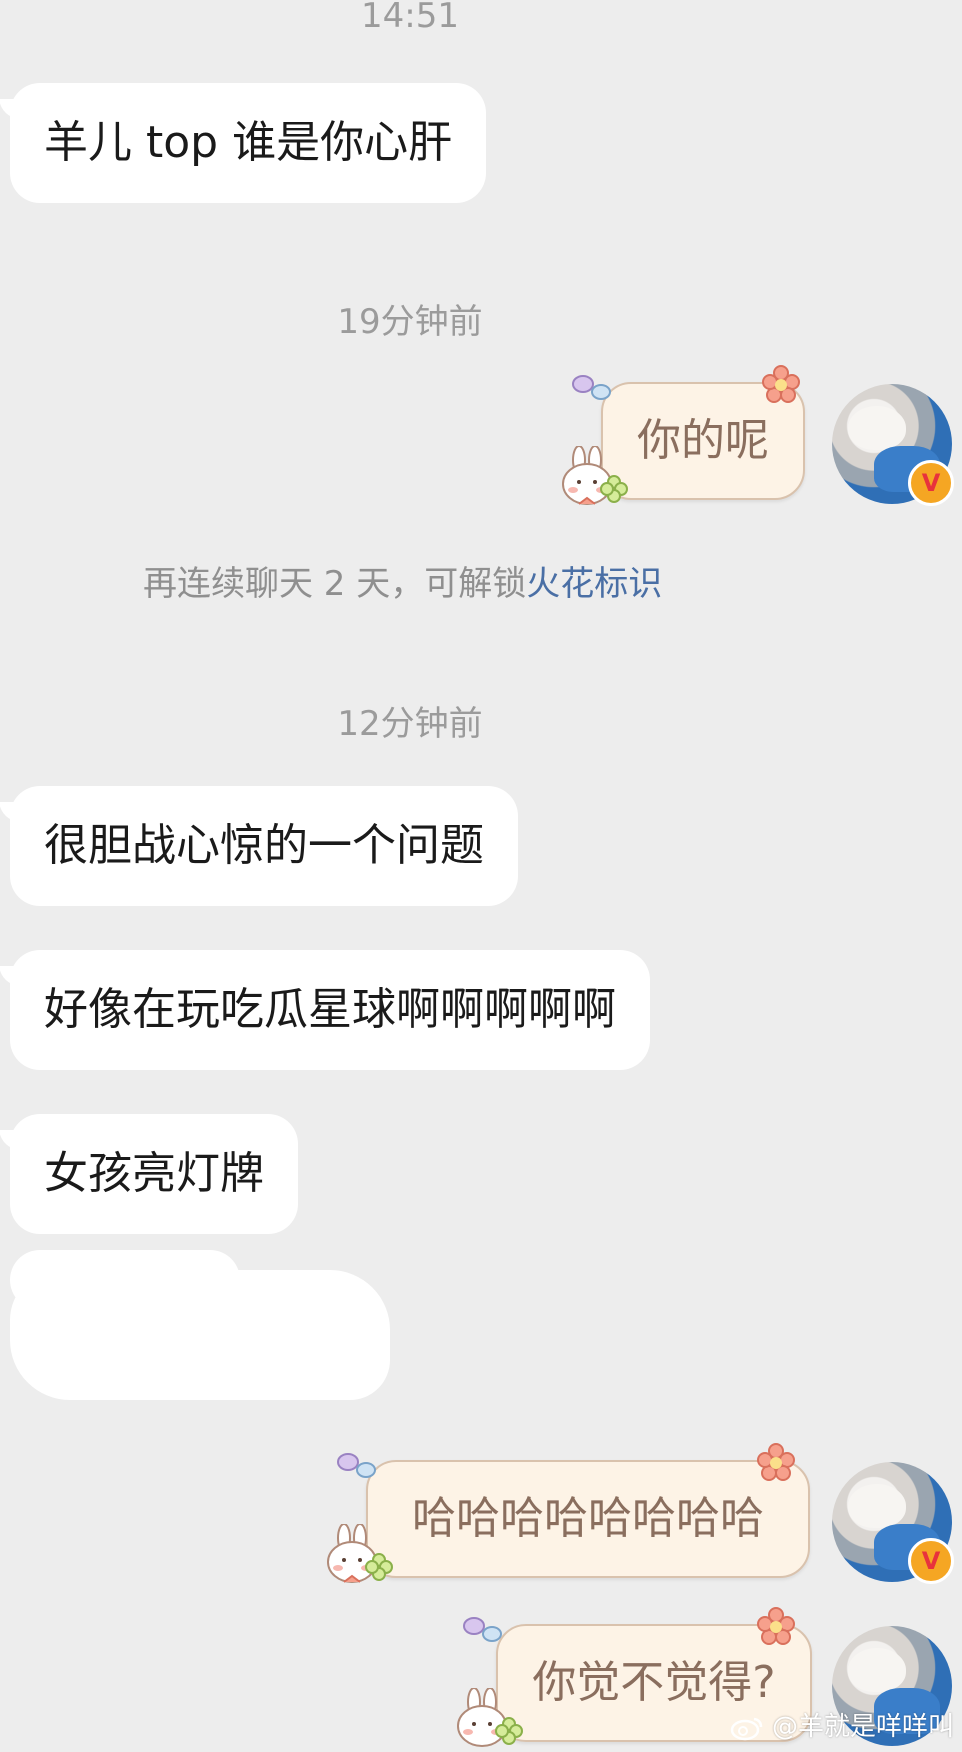 This screenshot has width=962, height=1752. I want to click on spark-badge-link: 火花标识, so click(594, 584).